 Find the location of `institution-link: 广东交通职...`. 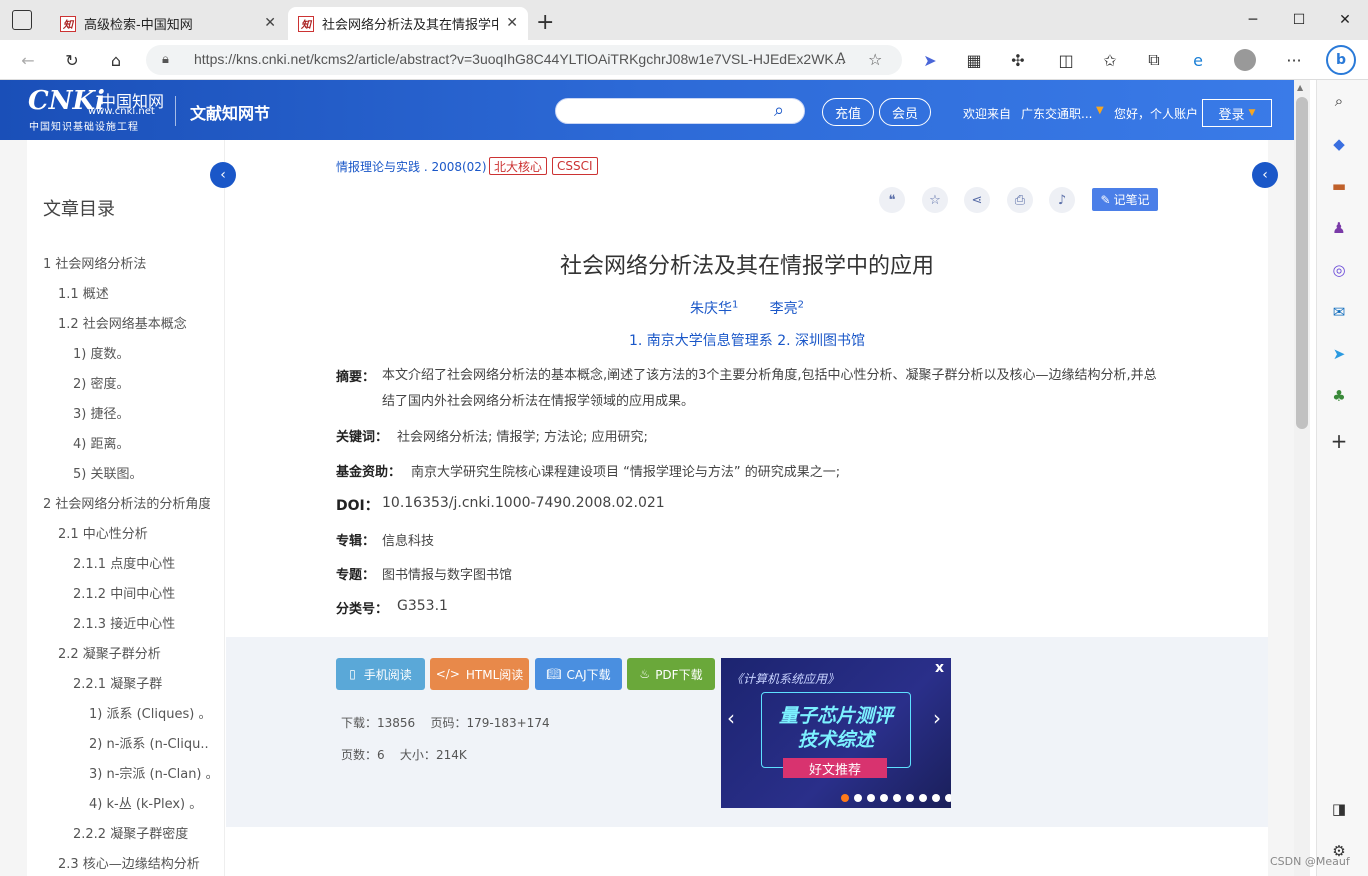

institution-link: 广东交通职... is located at coordinates (1056, 113).